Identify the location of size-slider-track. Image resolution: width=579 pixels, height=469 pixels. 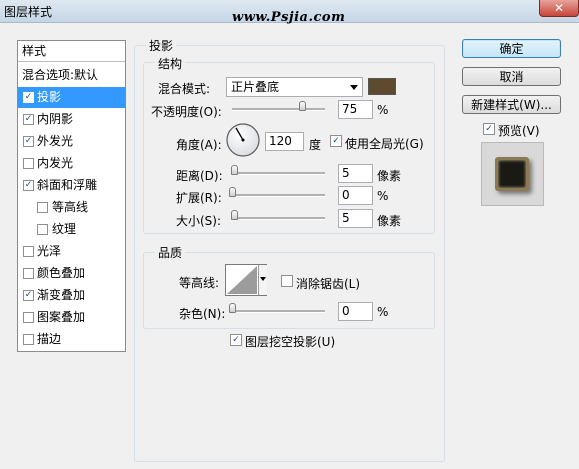
(278, 218).